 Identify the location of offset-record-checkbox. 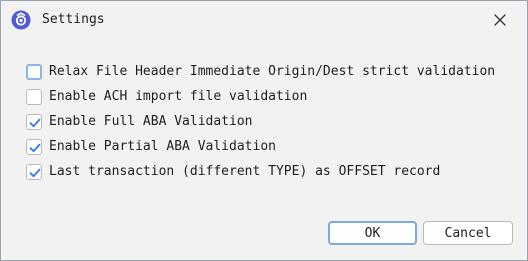
(34, 171).